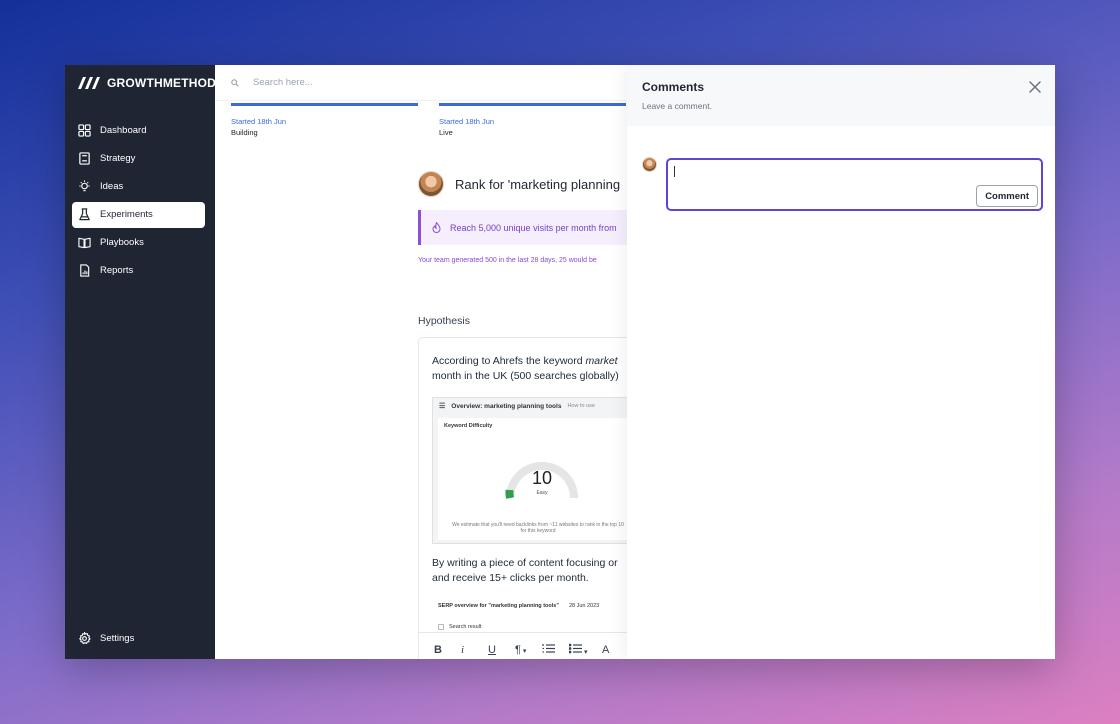  Describe the element at coordinates (584, 606) in the screenshot. I see `serp-date: 28 Jun 2023` at that location.